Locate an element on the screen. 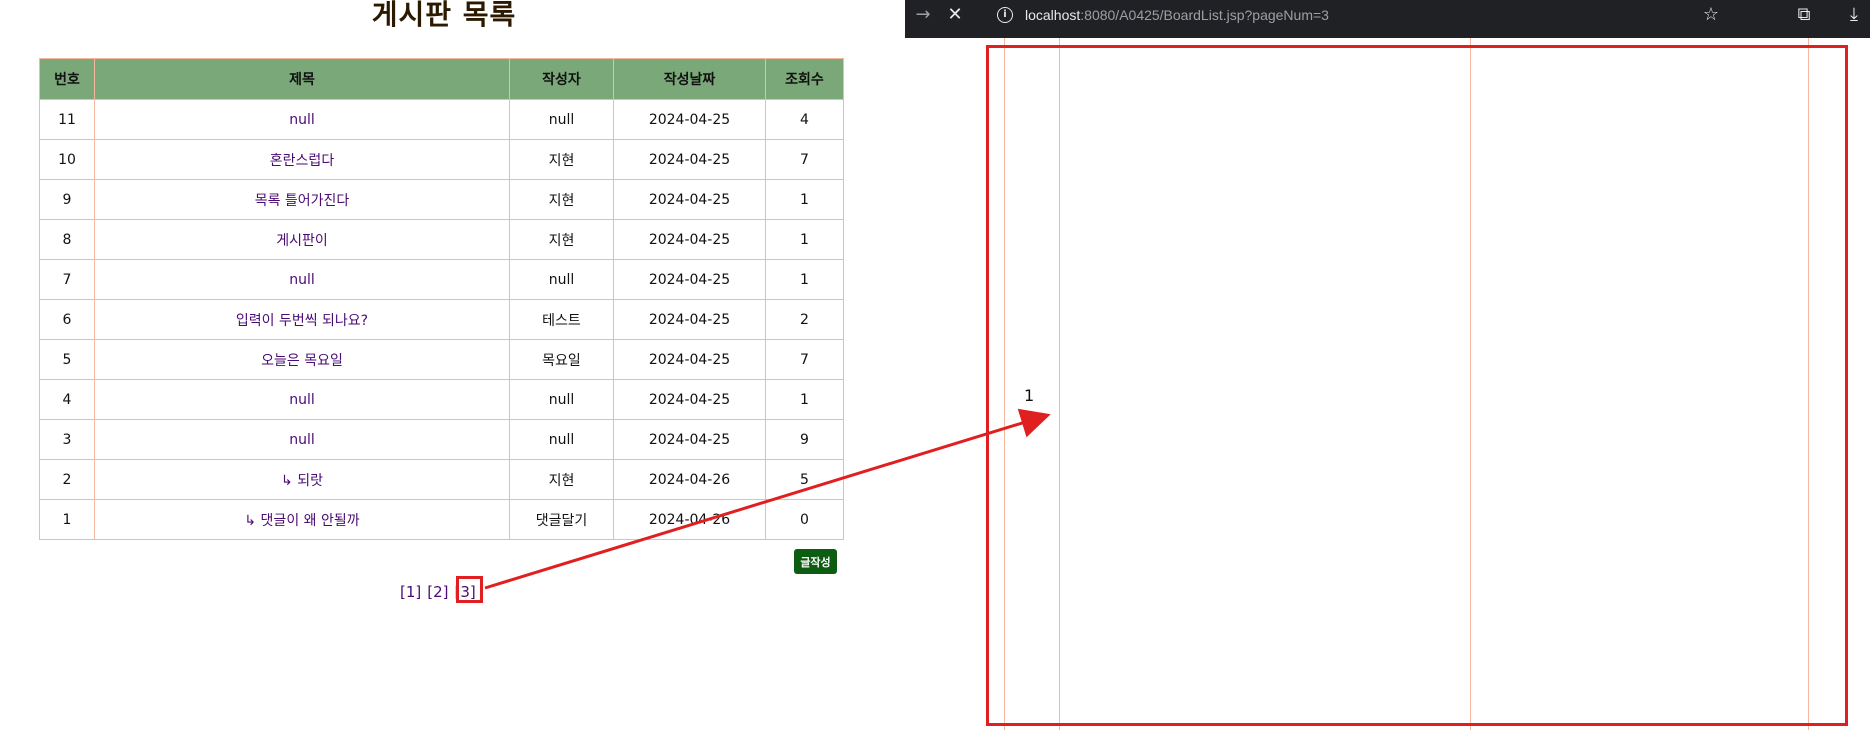  row-author: 테스트 is located at coordinates (561, 319).